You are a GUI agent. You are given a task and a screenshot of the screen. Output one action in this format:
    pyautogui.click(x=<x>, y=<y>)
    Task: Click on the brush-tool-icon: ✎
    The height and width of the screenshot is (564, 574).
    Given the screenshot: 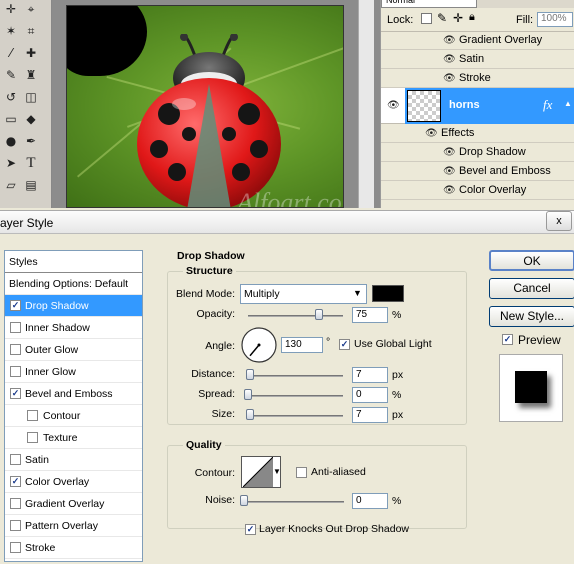 What is the action you would take?
    pyautogui.click(x=11, y=75)
    